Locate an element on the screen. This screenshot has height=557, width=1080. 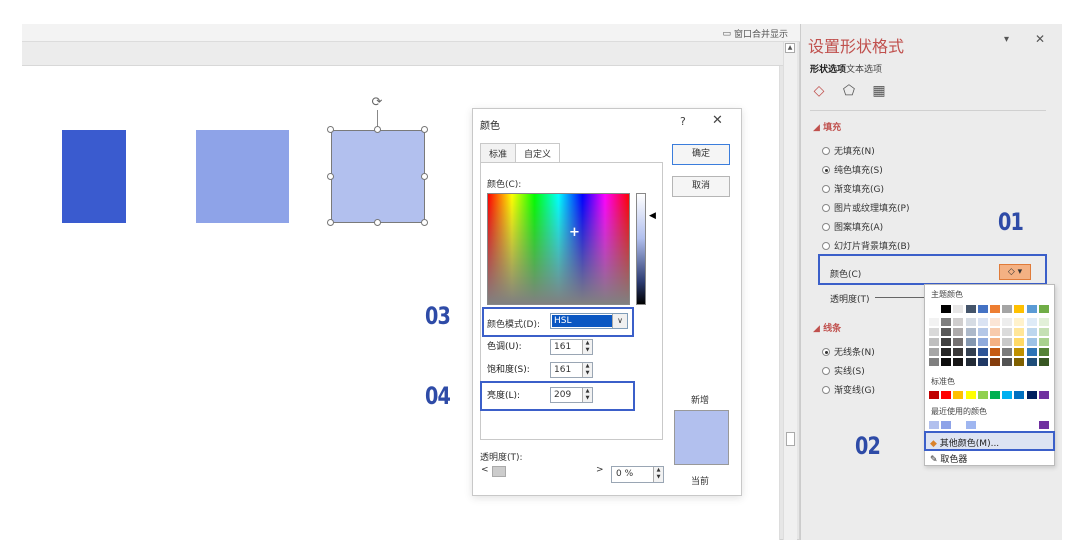
panel-close-icon: ✕ is located at coordinates (1040, 39).